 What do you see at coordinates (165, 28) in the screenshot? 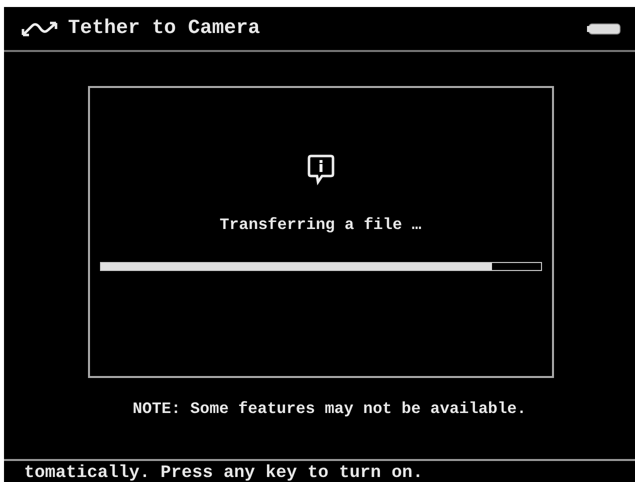
I see `screen-title: Tether to Camera` at bounding box center [165, 28].